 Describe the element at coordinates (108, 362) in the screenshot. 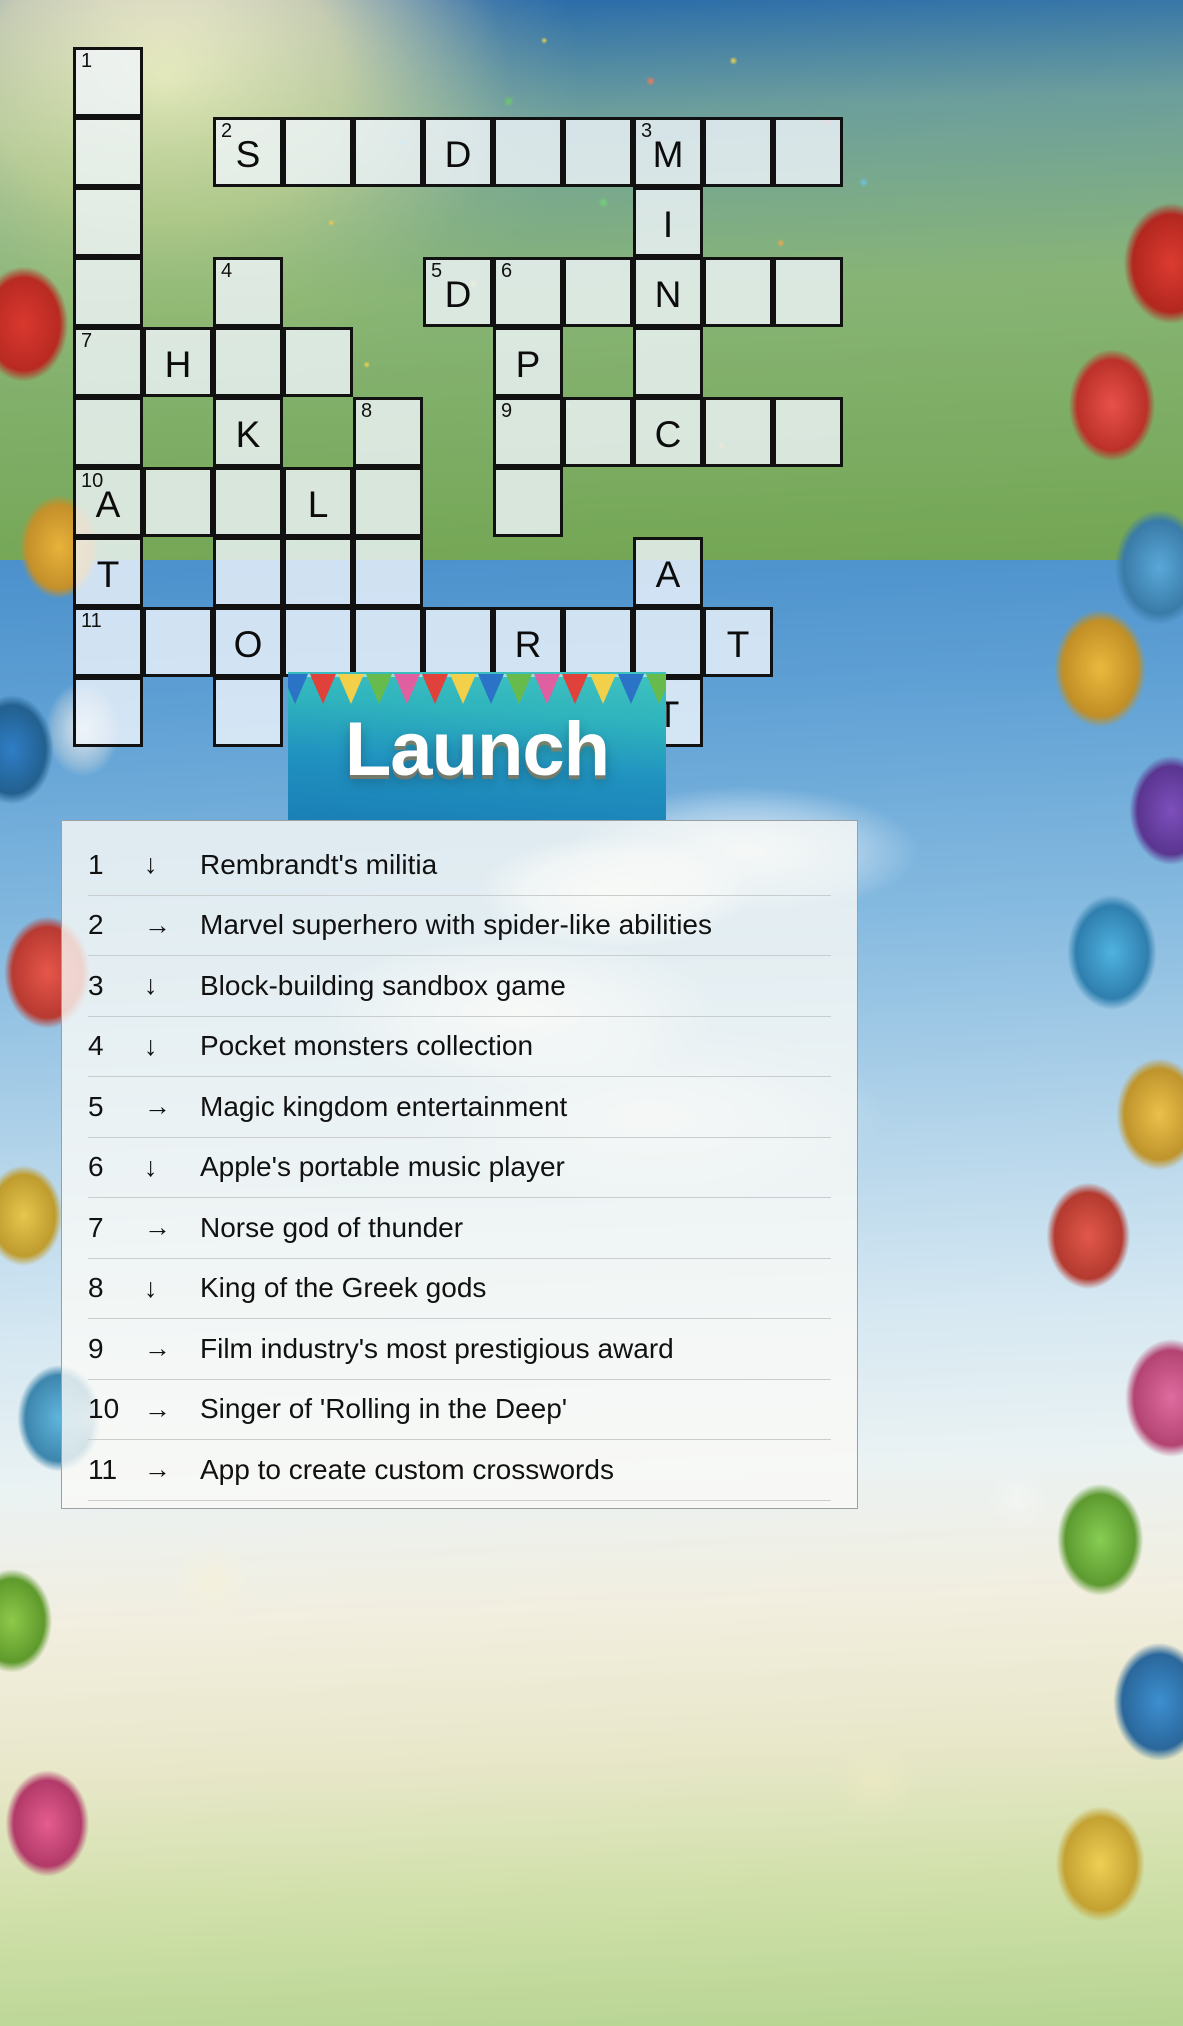

I see `grid-cell: 7` at that location.